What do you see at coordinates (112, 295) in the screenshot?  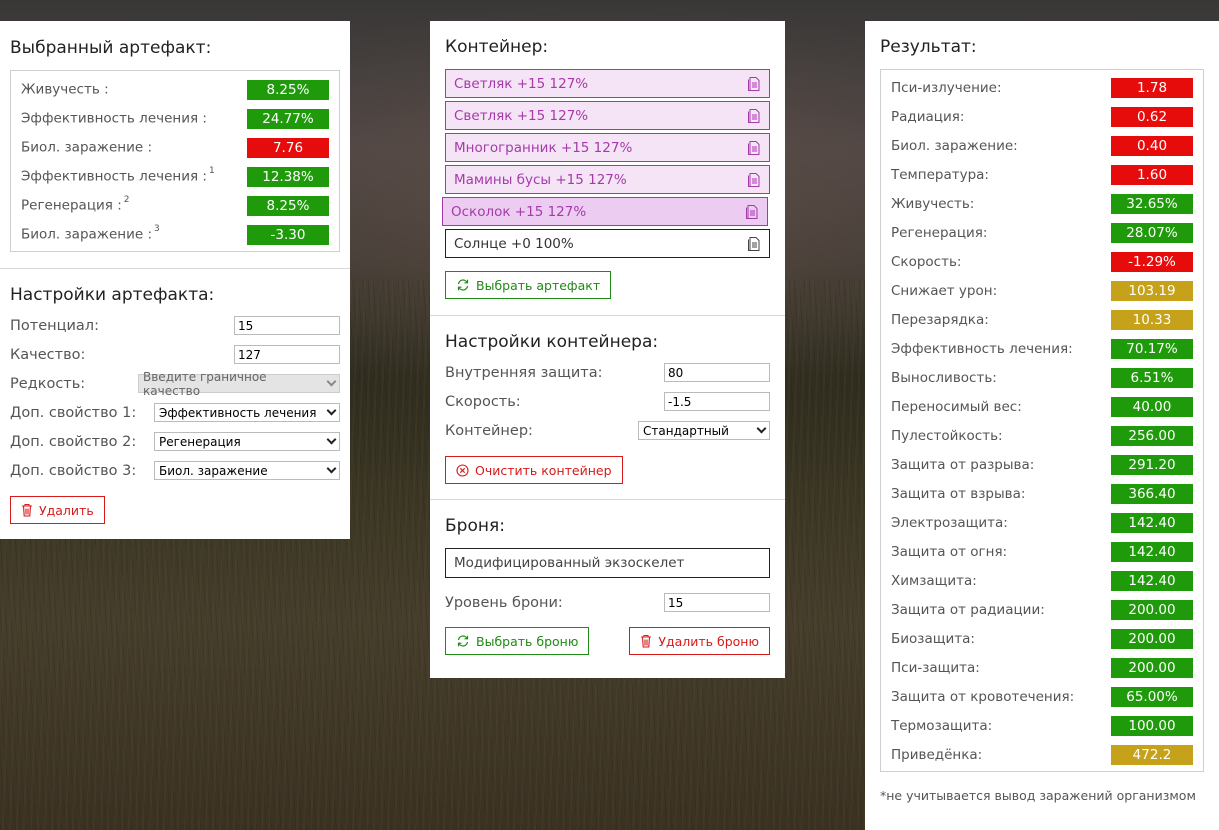 I see `artifact-settings-title: Настройки артефакта:` at bounding box center [112, 295].